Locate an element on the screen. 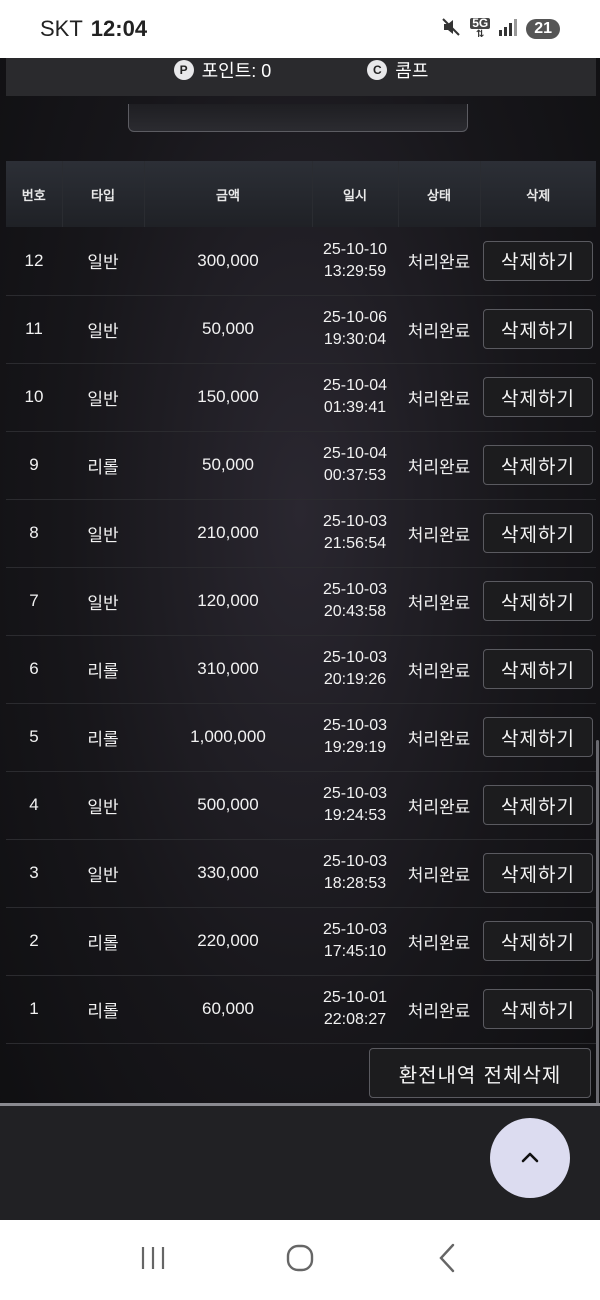 This screenshot has height=1300, width=600. system-nav-bar is located at coordinates (300, 1260).